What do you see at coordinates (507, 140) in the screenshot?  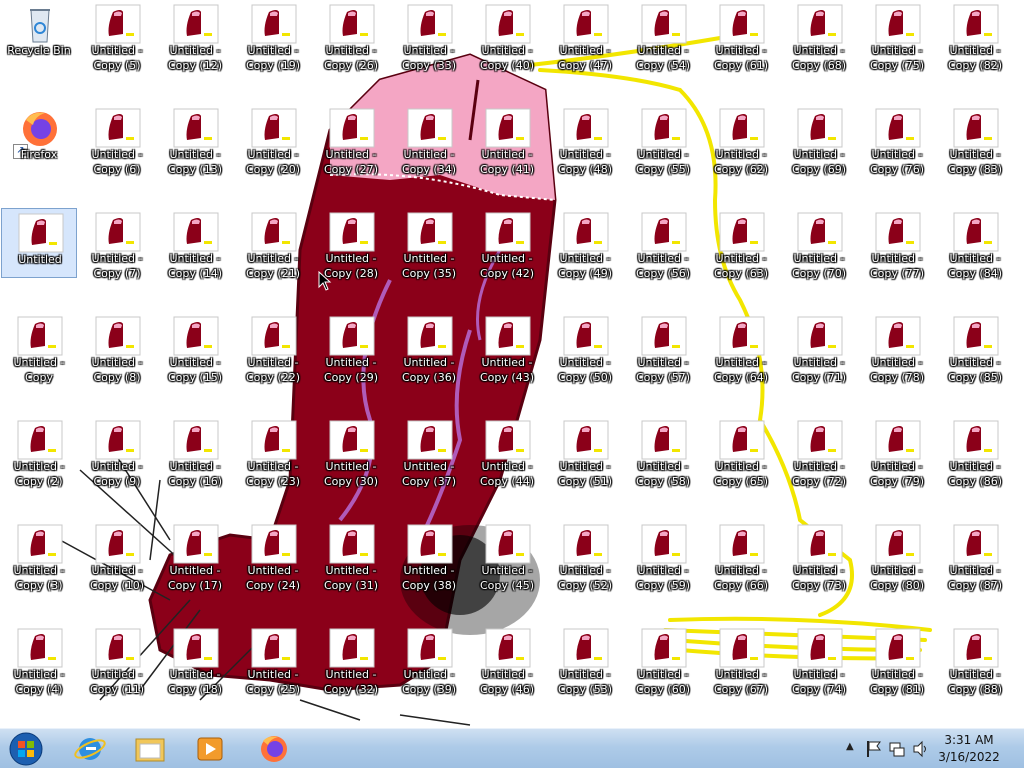 I see `desktop-icon: Untitled - Copy (41)` at bounding box center [507, 140].